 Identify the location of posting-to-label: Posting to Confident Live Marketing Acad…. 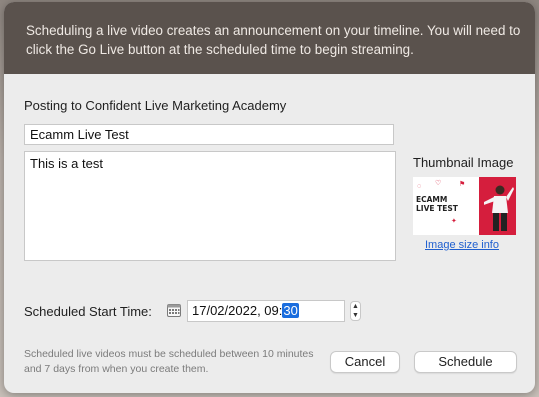
(155, 105).